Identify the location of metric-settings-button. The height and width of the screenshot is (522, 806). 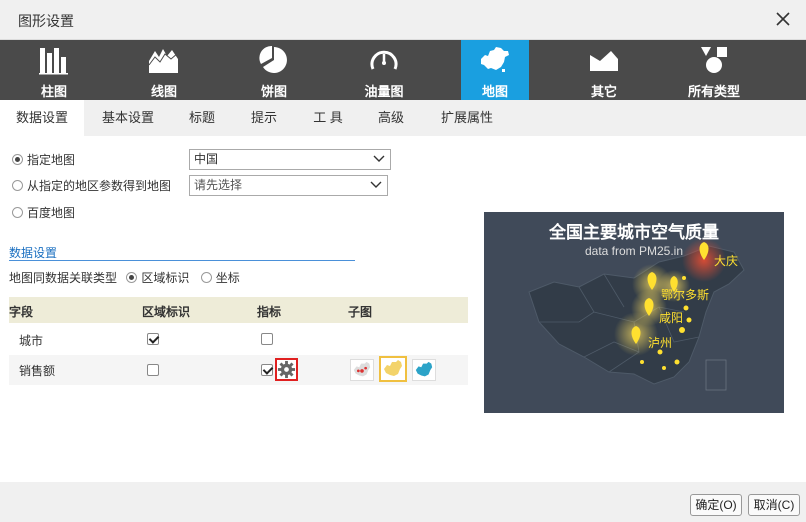
(286, 369).